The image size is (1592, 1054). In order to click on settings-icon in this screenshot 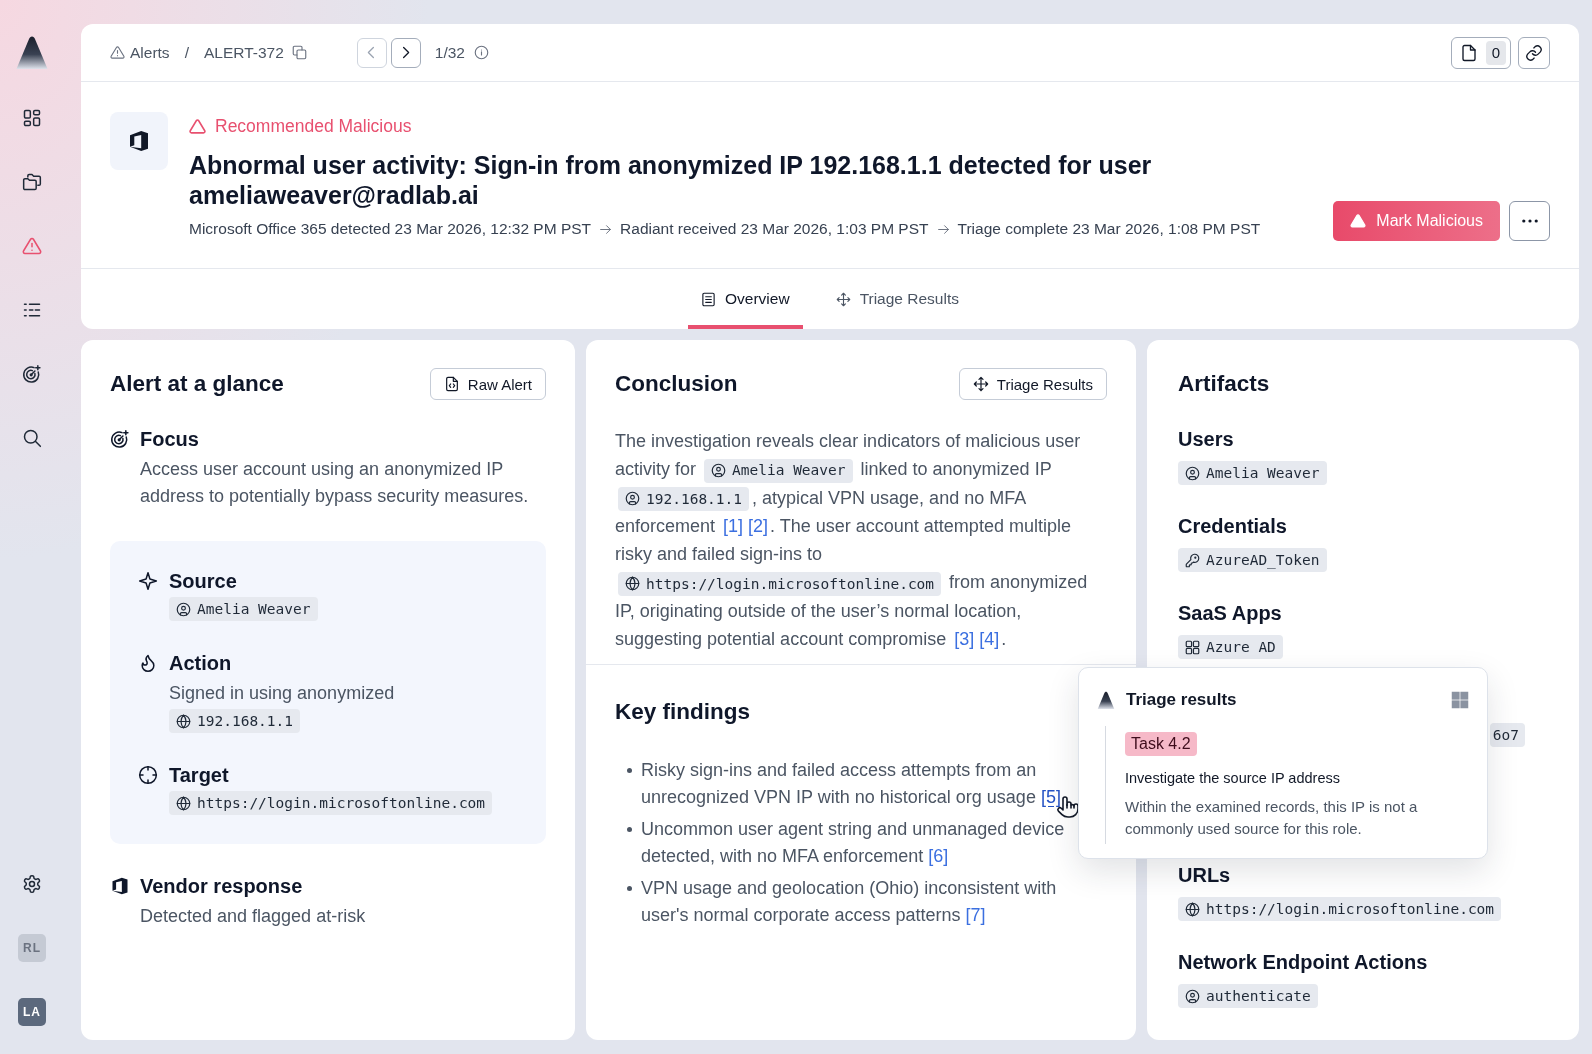, I will do `click(32, 884)`.